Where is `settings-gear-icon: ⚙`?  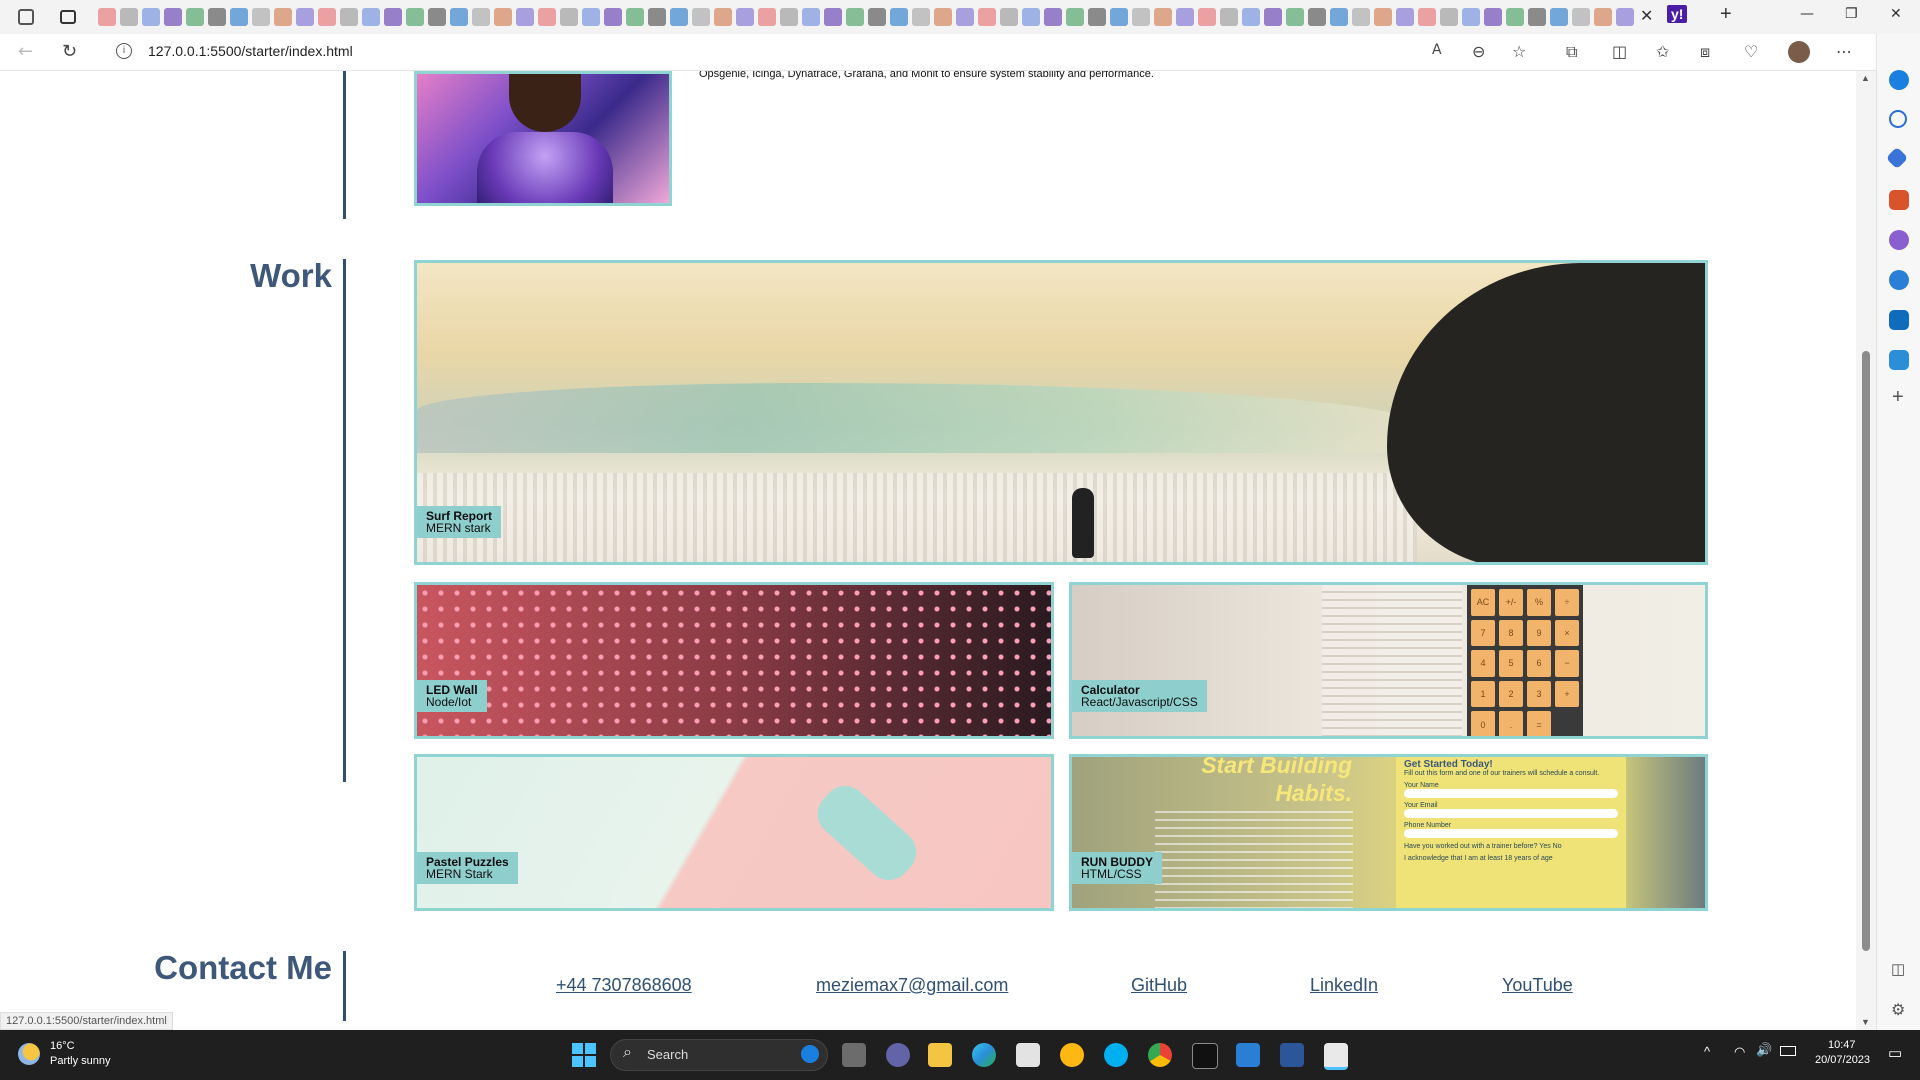
settings-gear-icon: ⚙ is located at coordinates (1898, 1010).